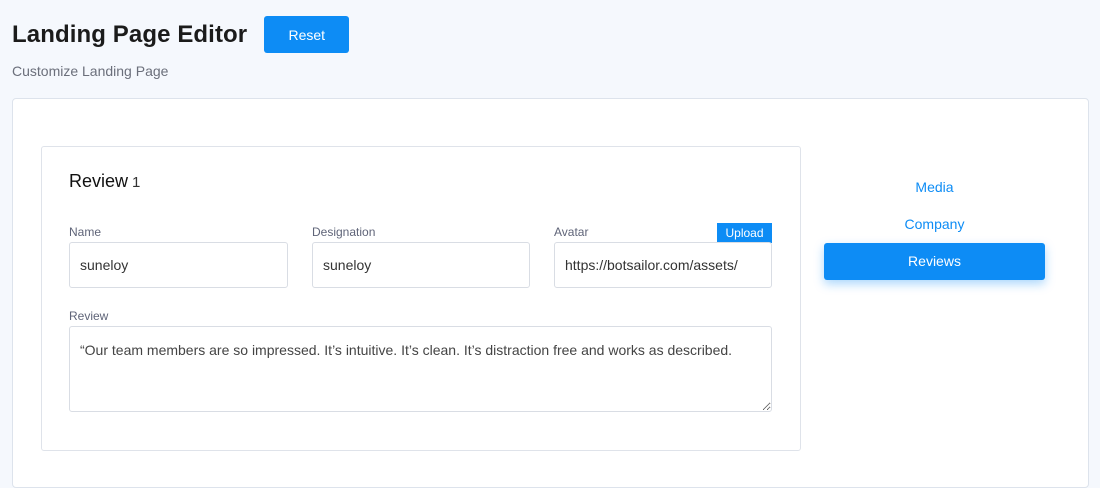  I want to click on tab-company: Company, so click(934, 224).